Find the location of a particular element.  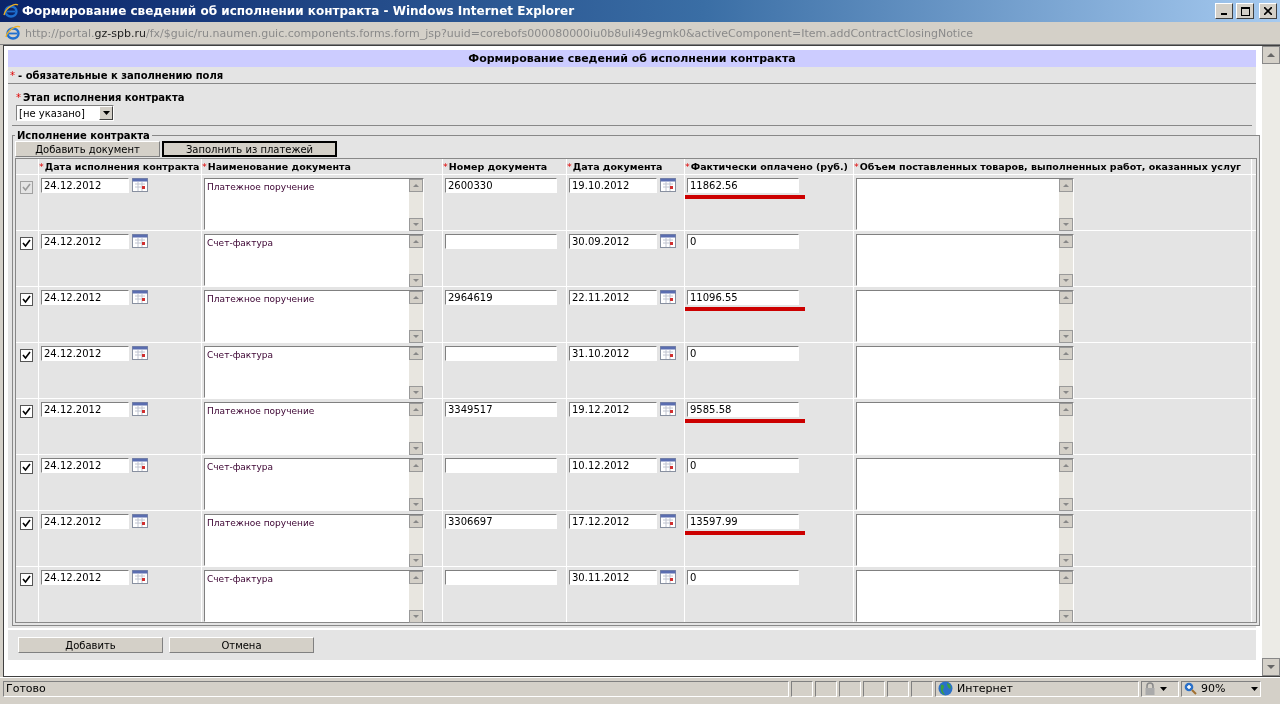

minimize-button is located at coordinates (1224, 11).